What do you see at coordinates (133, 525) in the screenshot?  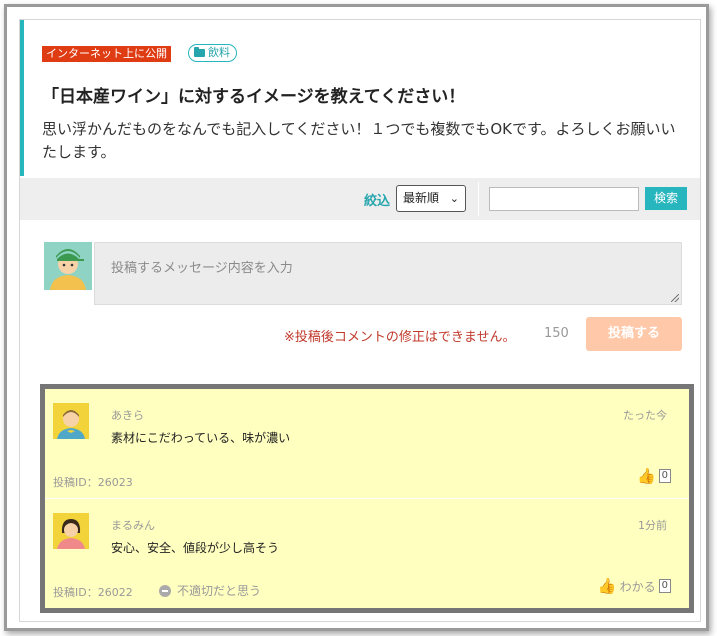 I see `comment-author: まるみん` at bounding box center [133, 525].